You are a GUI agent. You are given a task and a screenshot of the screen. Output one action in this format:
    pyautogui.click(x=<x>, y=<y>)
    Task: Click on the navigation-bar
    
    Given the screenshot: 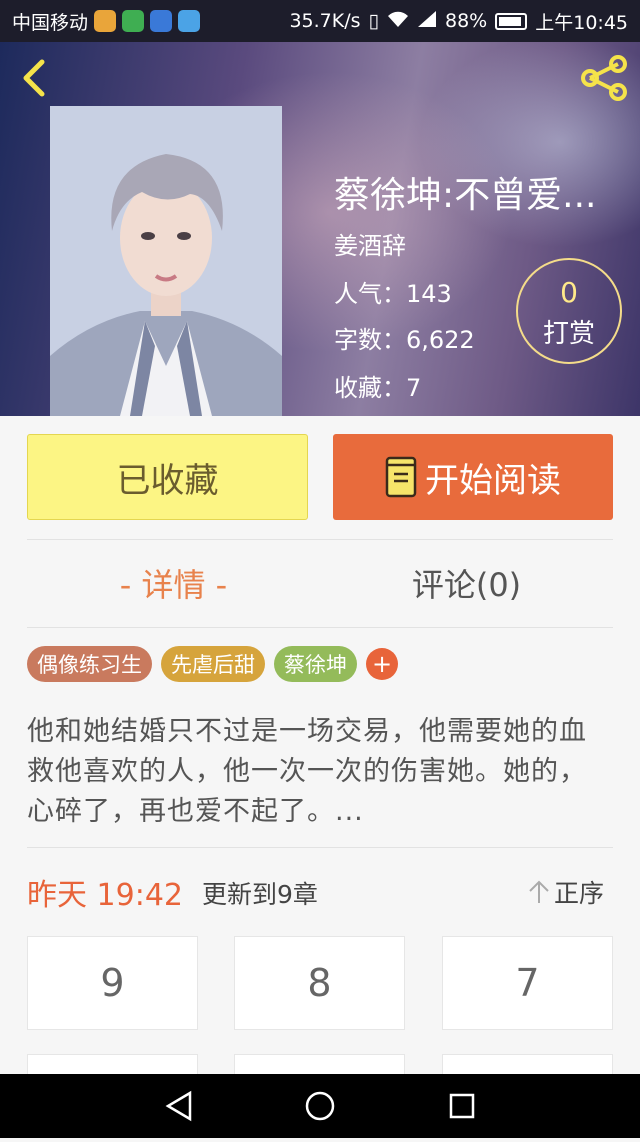 What is the action you would take?
    pyautogui.click(x=320, y=1106)
    